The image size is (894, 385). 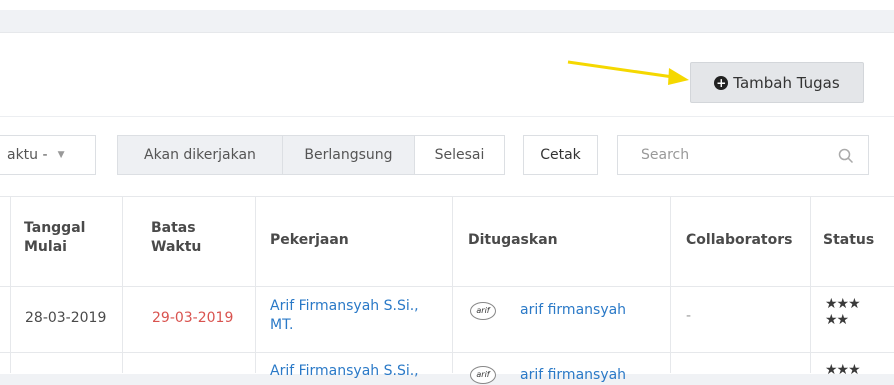 What do you see at coordinates (721, 82) in the screenshot?
I see `plus-circle-icon: +` at bounding box center [721, 82].